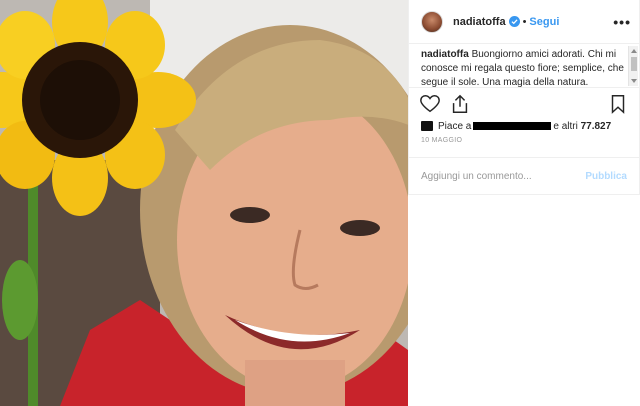  I want to click on publish-button: Pubblica, so click(606, 176).